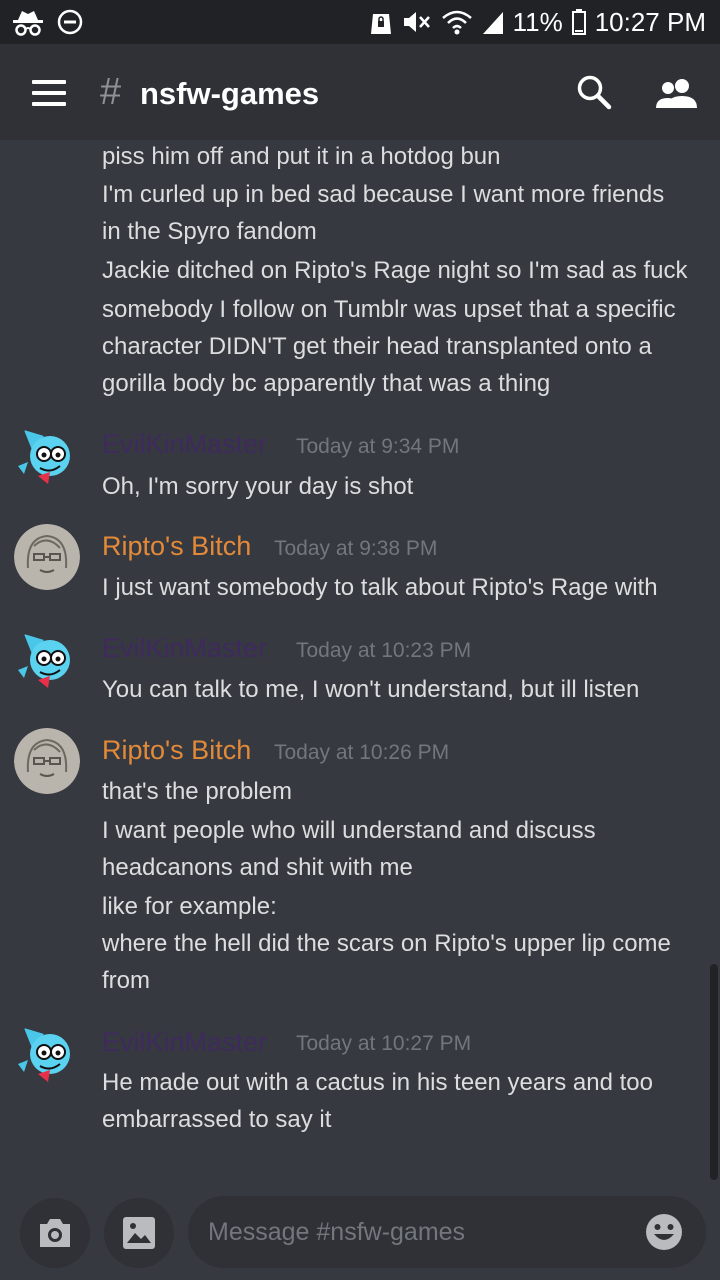 The image size is (720, 1280). I want to click on status-bar: 11% 10:27 PM, so click(360, 22).